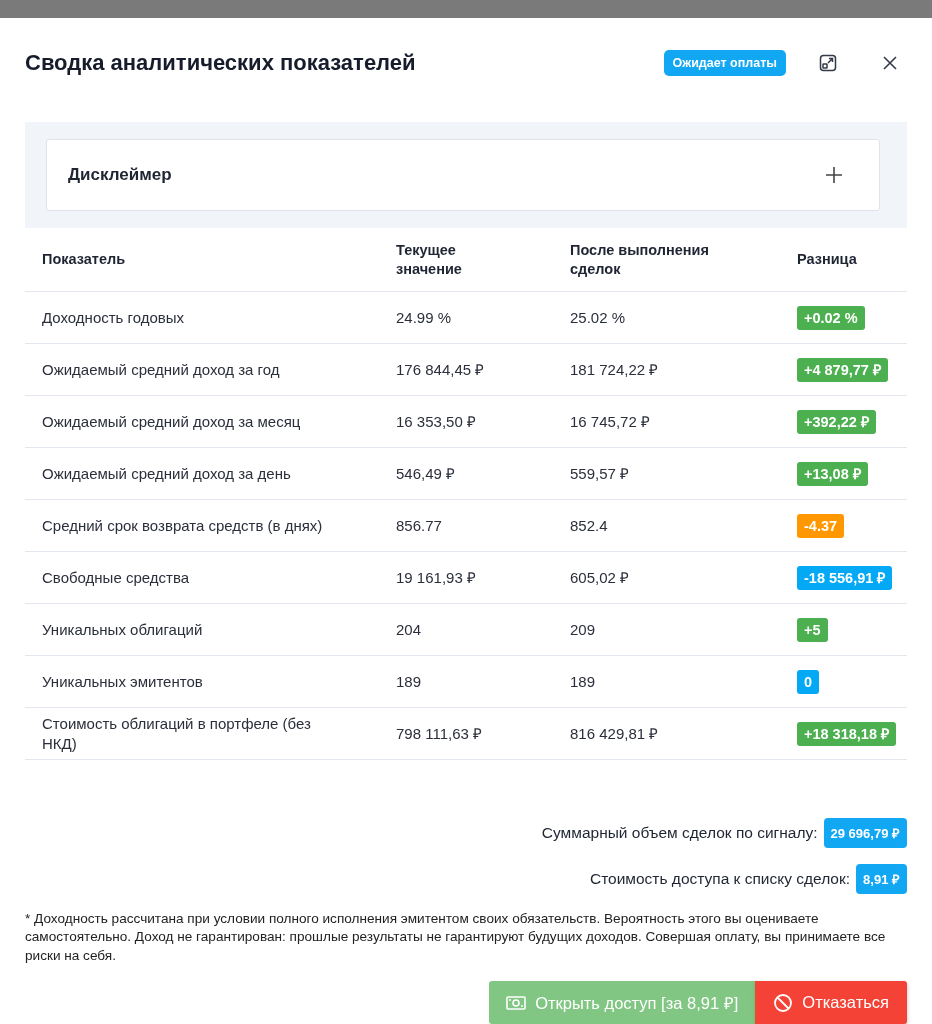 The height and width of the screenshot is (1024, 932). I want to click on summary-value: 29 696,79 ₽, so click(865, 833).